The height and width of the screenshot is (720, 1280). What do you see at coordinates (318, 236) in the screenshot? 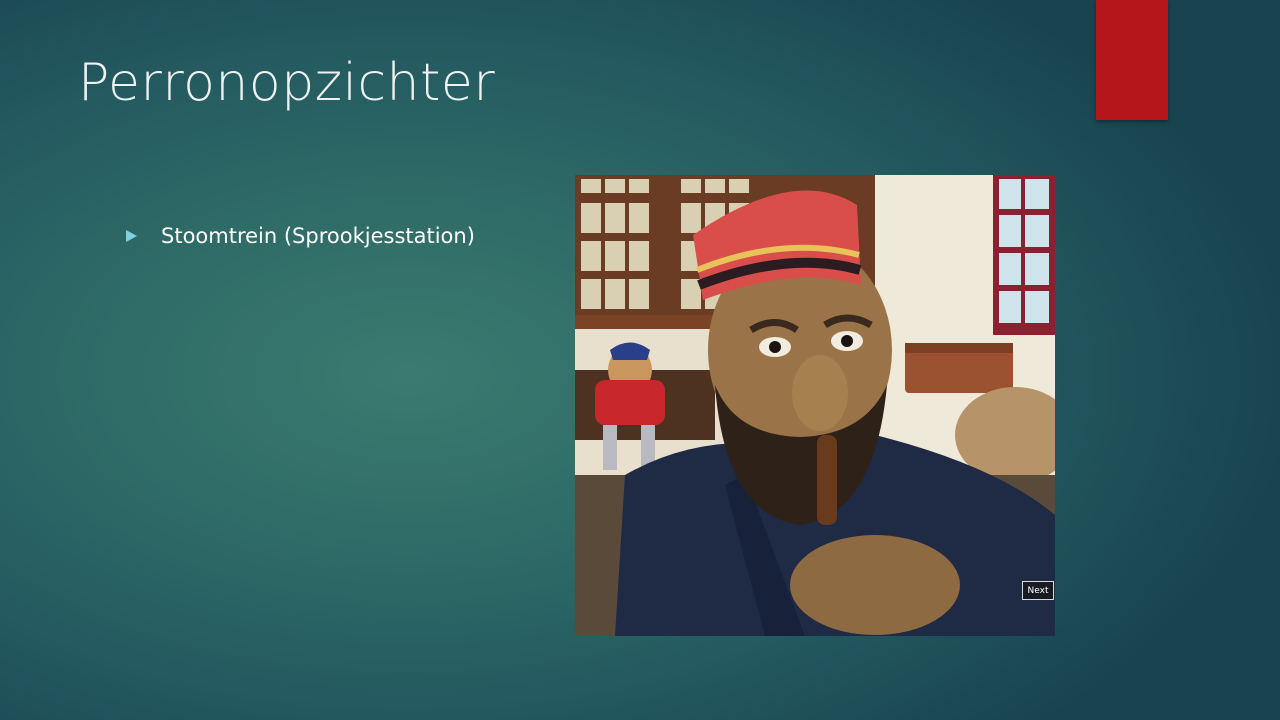
I see `bullet-text: Stoomtrein (Sprookjesstation)` at bounding box center [318, 236].